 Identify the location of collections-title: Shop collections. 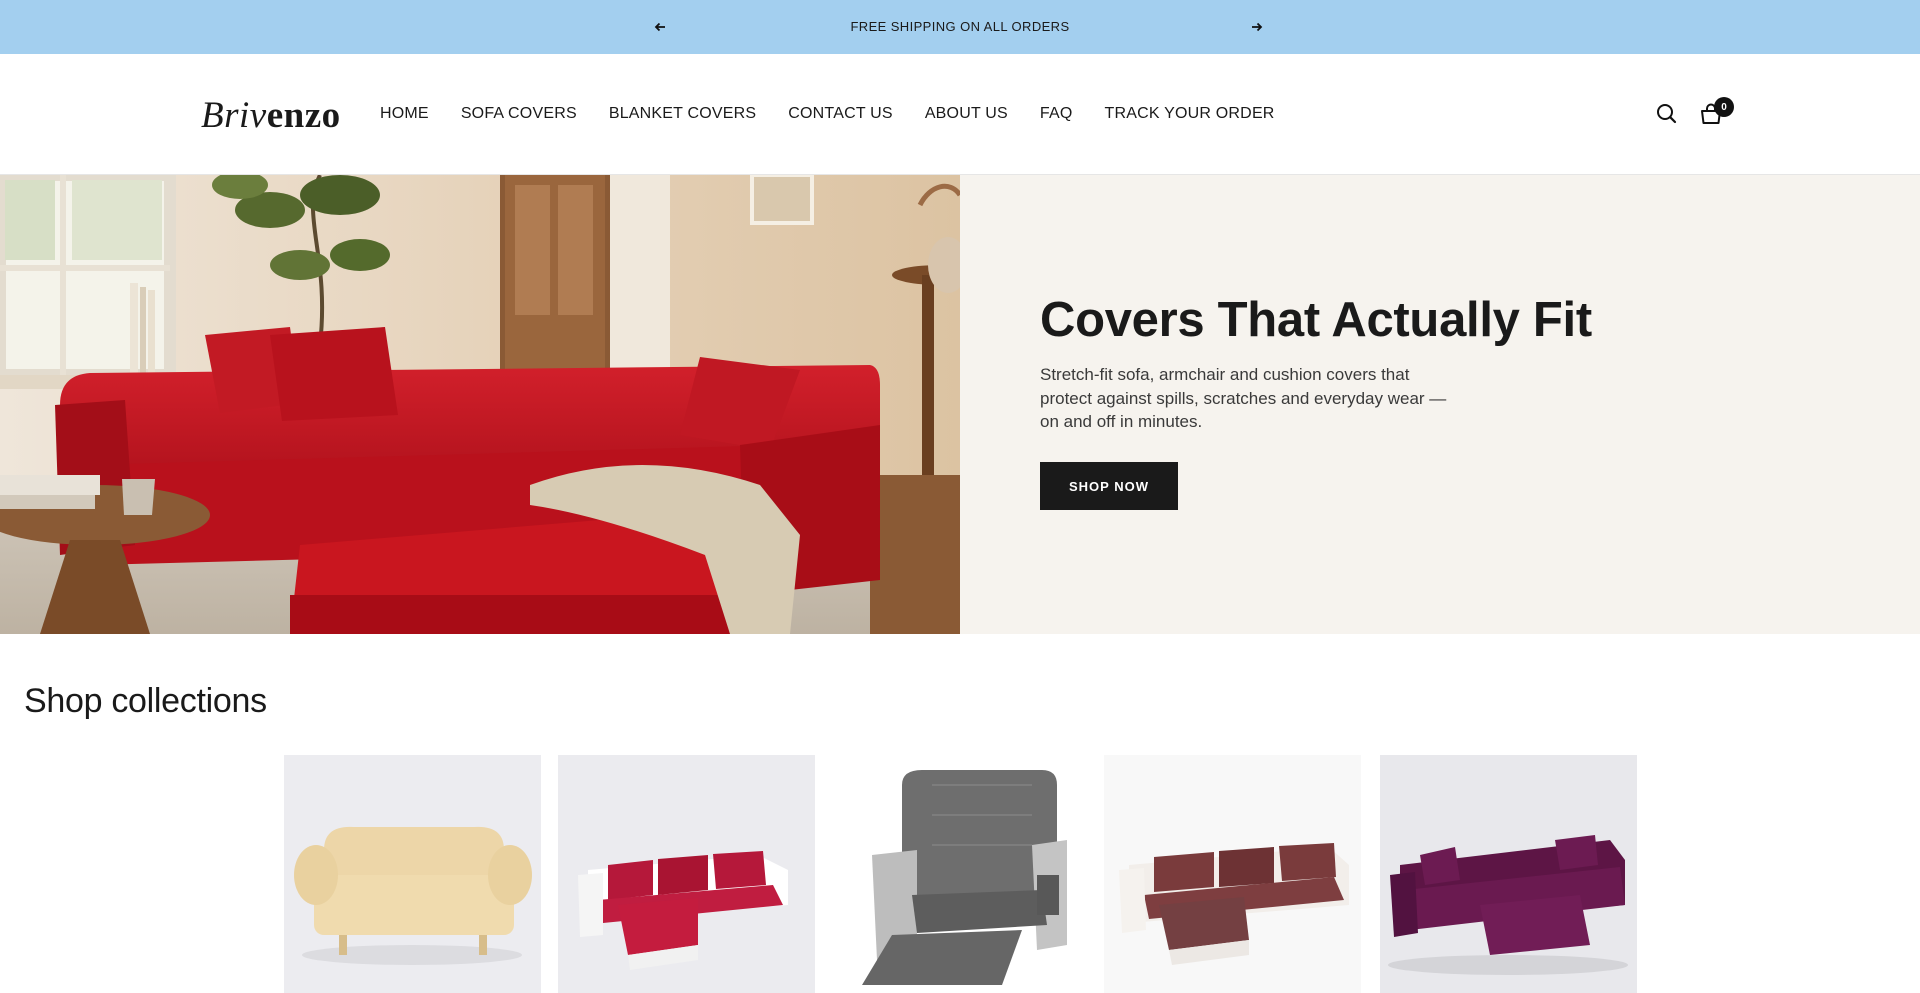
(145, 701).